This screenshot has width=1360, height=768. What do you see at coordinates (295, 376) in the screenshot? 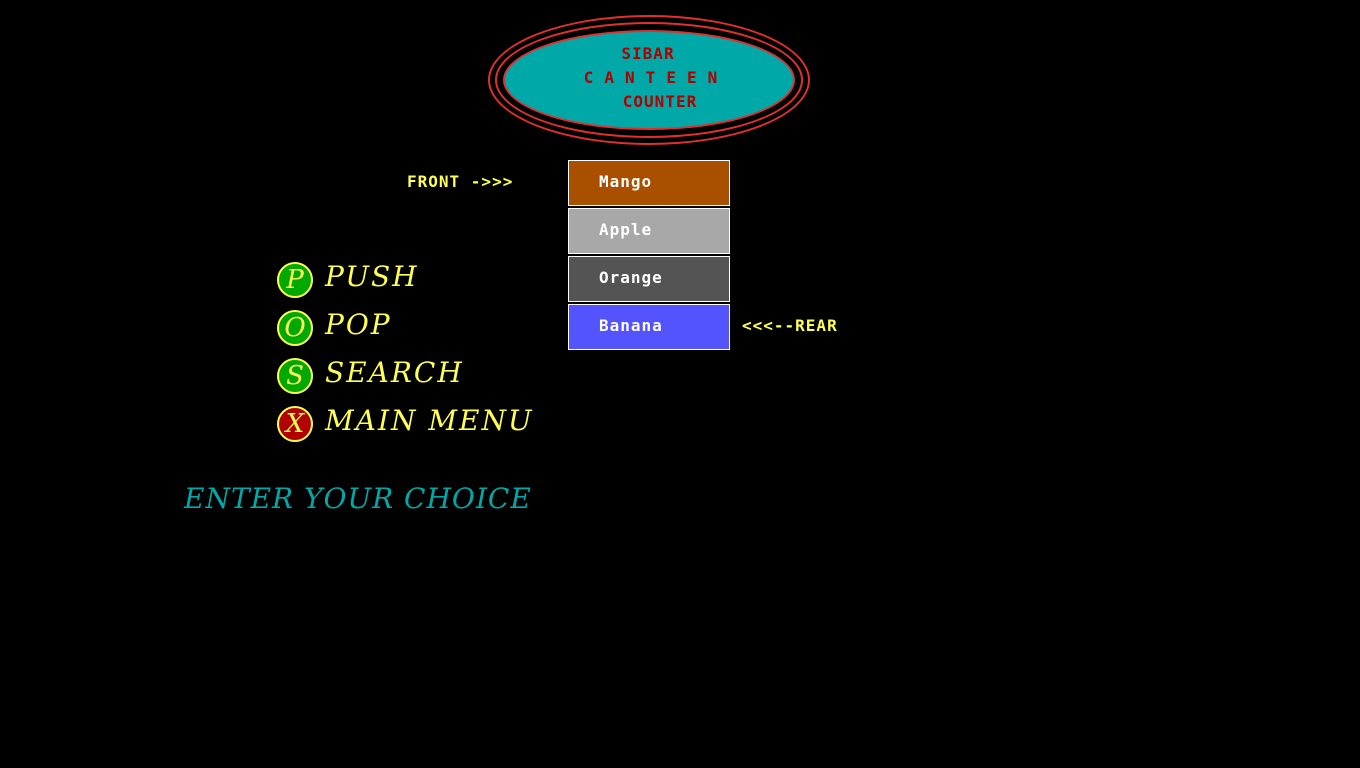
I see `search-key-badge: S` at bounding box center [295, 376].